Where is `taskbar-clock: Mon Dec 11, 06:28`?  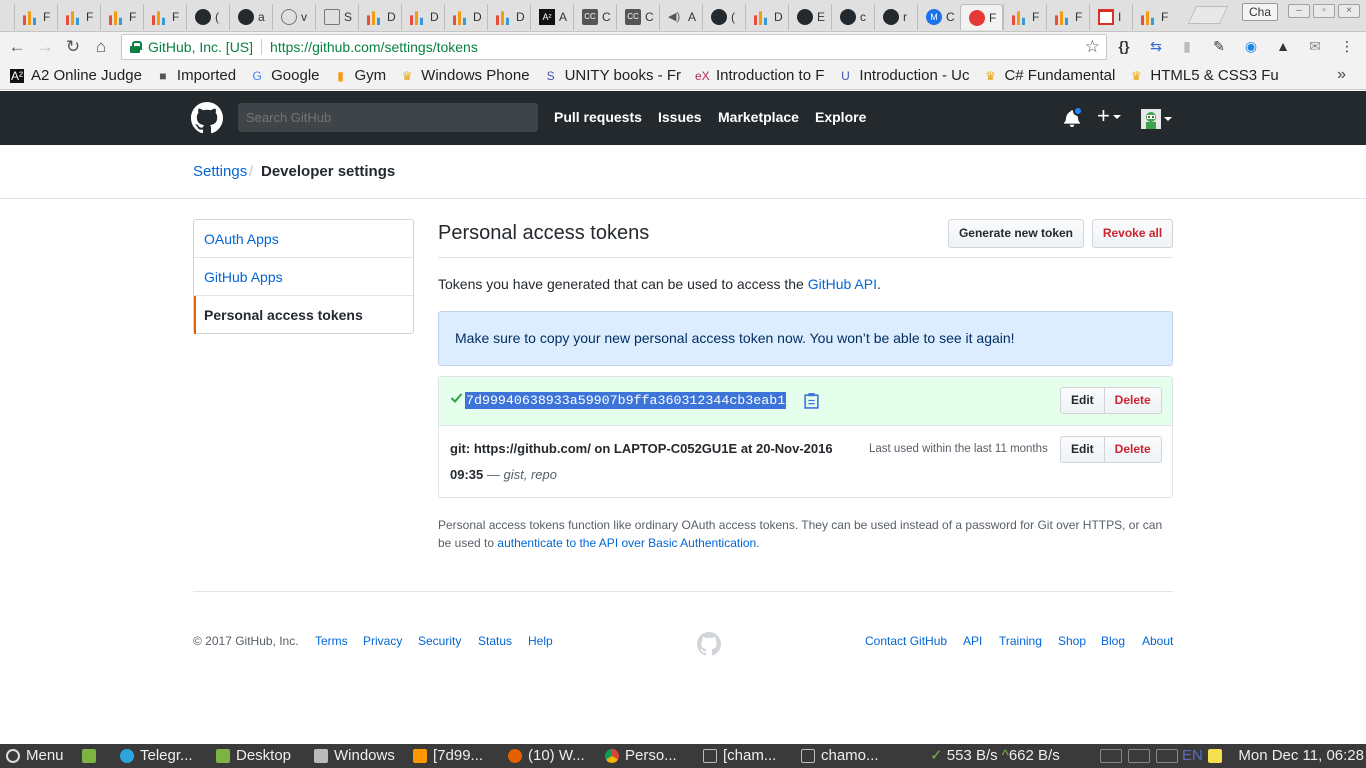
taskbar-clock: Mon Dec 11, 06:28 is located at coordinates (1301, 755).